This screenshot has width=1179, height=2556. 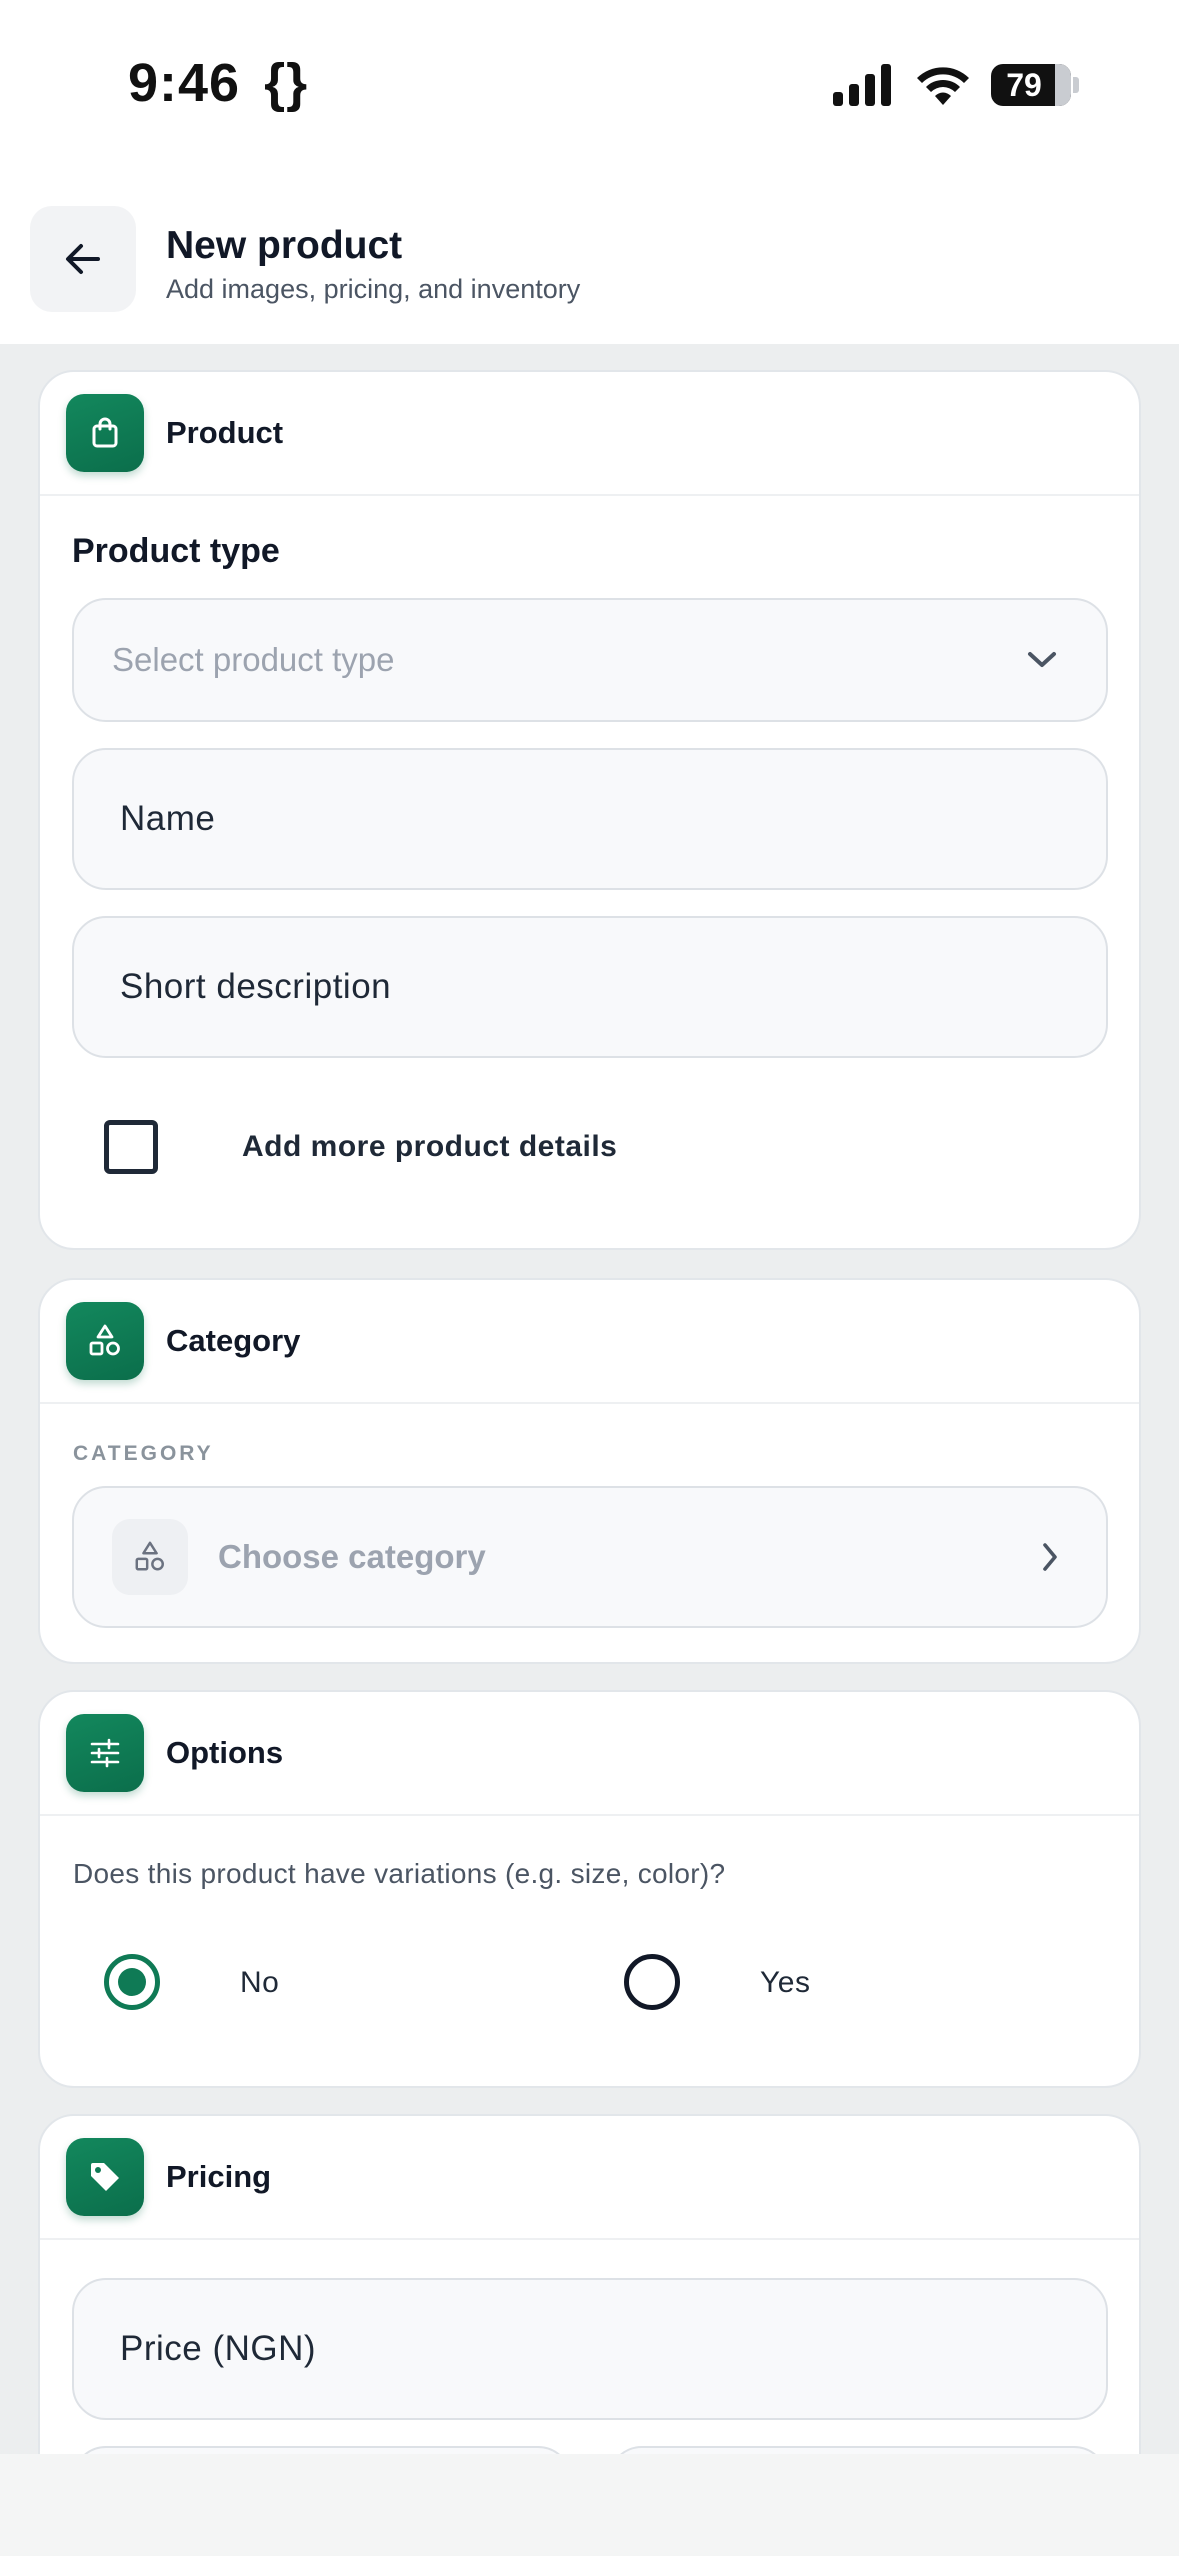 I want to click on status-time: 9:46 {}, so click(x=218, y=83).